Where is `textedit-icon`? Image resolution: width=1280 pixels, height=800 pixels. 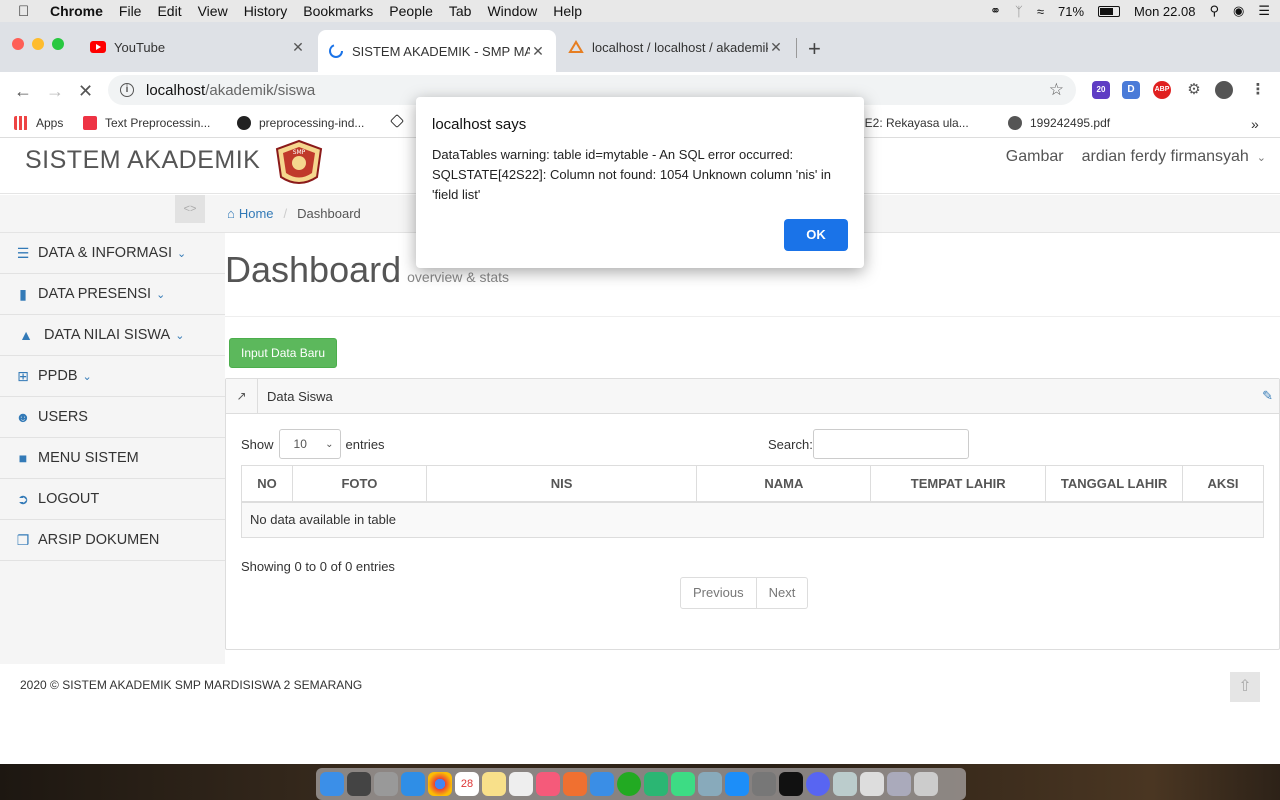 textedit-icon is located at coordinates (872, 784).